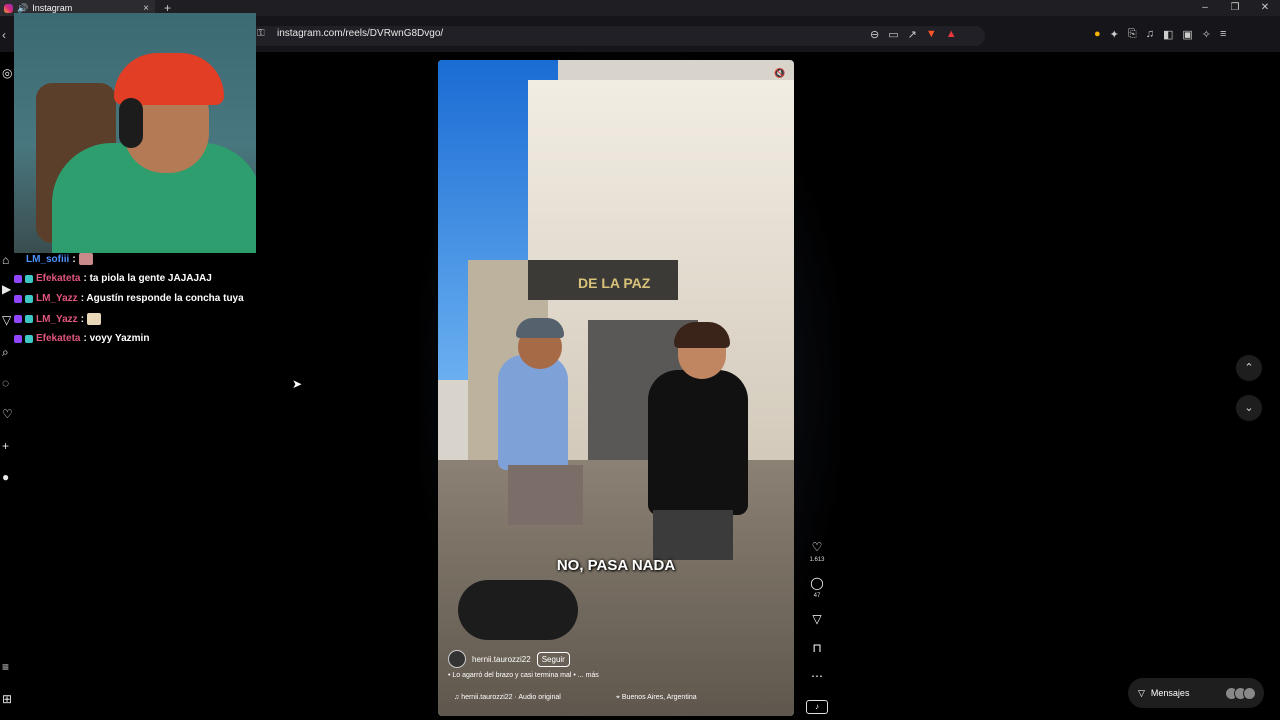 This screenshot has width=1280, height=720. What do you see at coordinates (360, 33) in the screenshot?
I see `url-text: instagram.com/reels/DVRwnG8Dvgo/` at bounding box center [360, 33].